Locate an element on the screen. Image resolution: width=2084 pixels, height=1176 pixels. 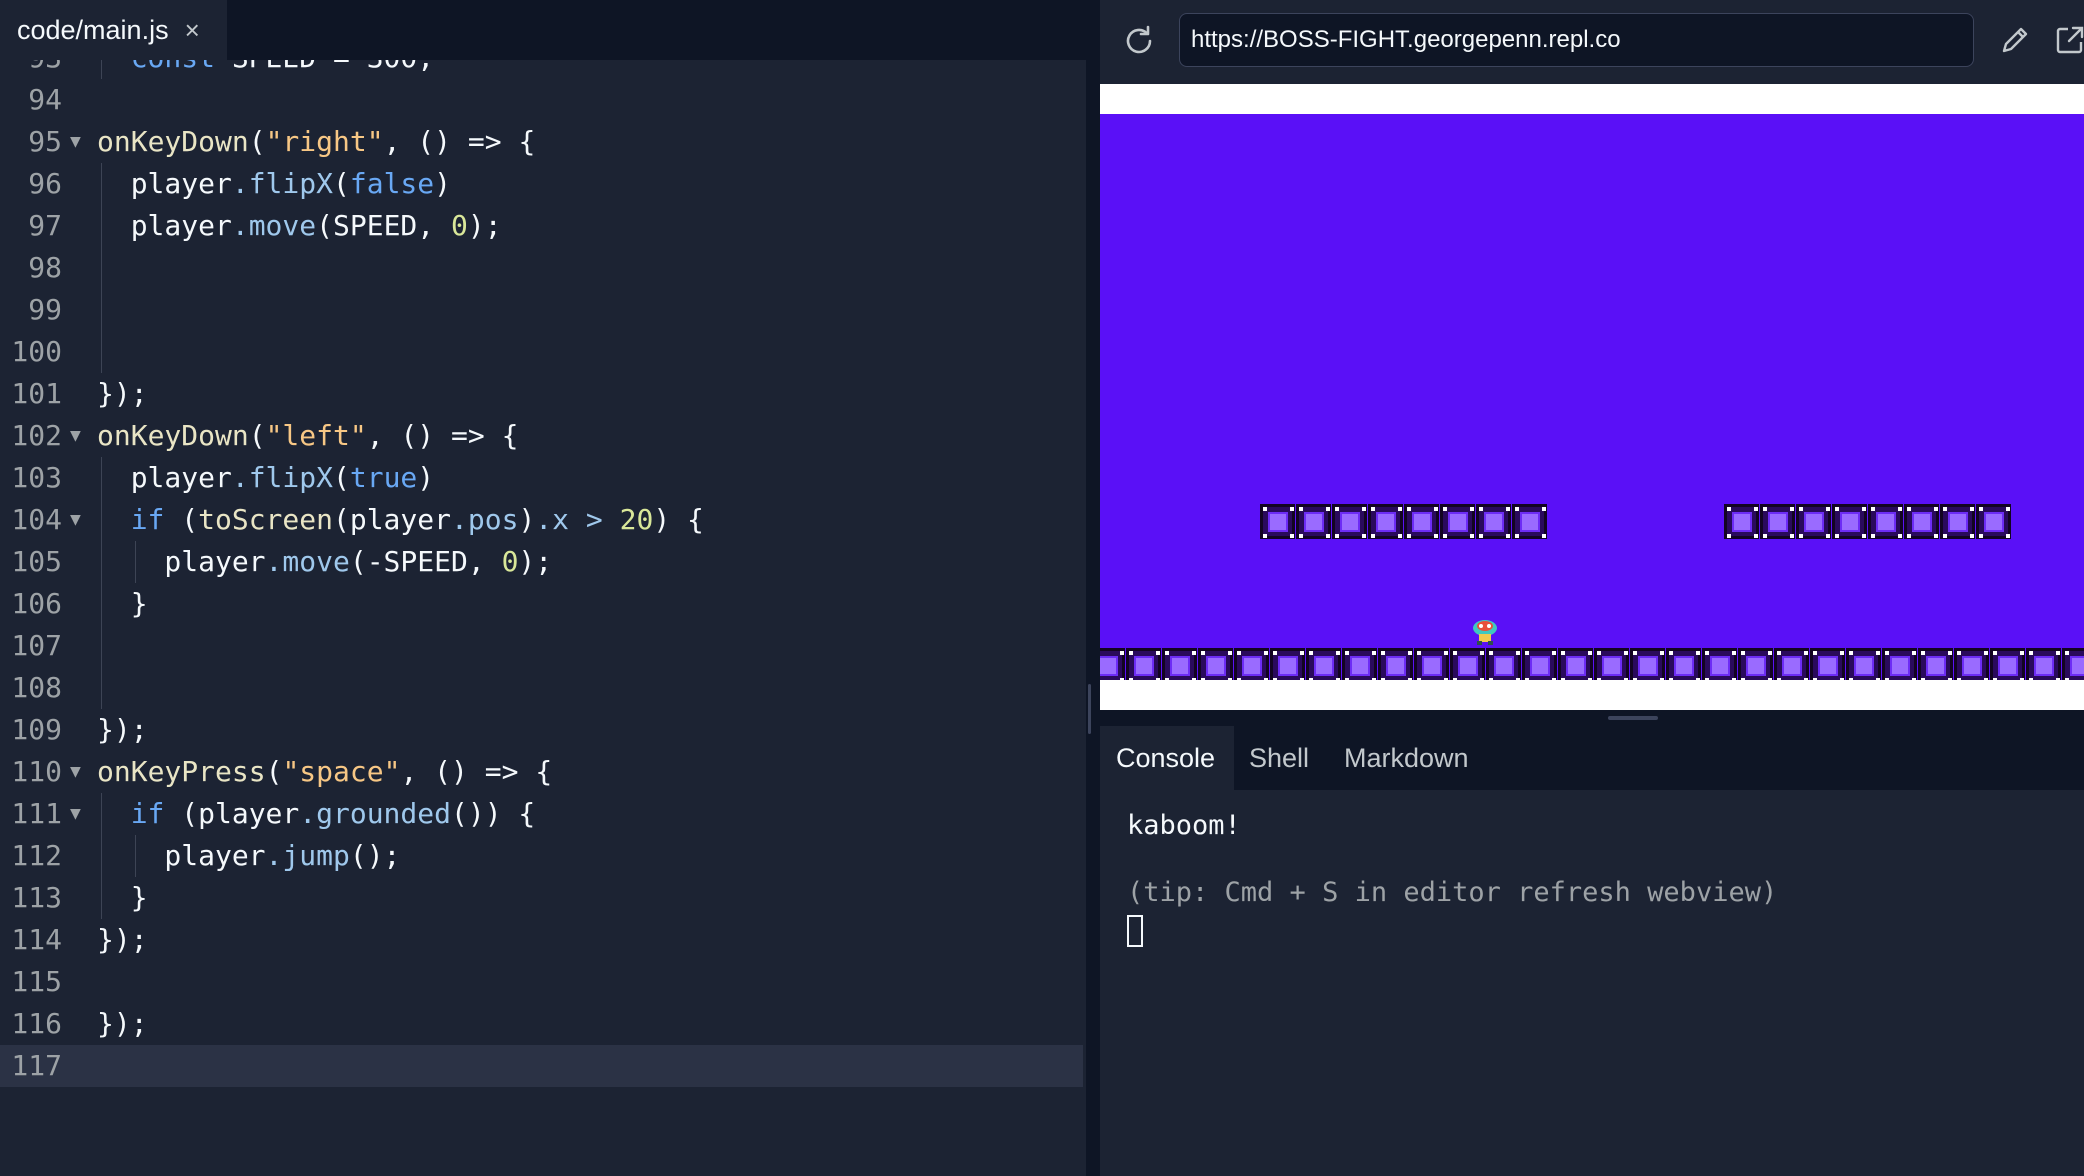
external-link-icon is located at coordinates (2068, 40).